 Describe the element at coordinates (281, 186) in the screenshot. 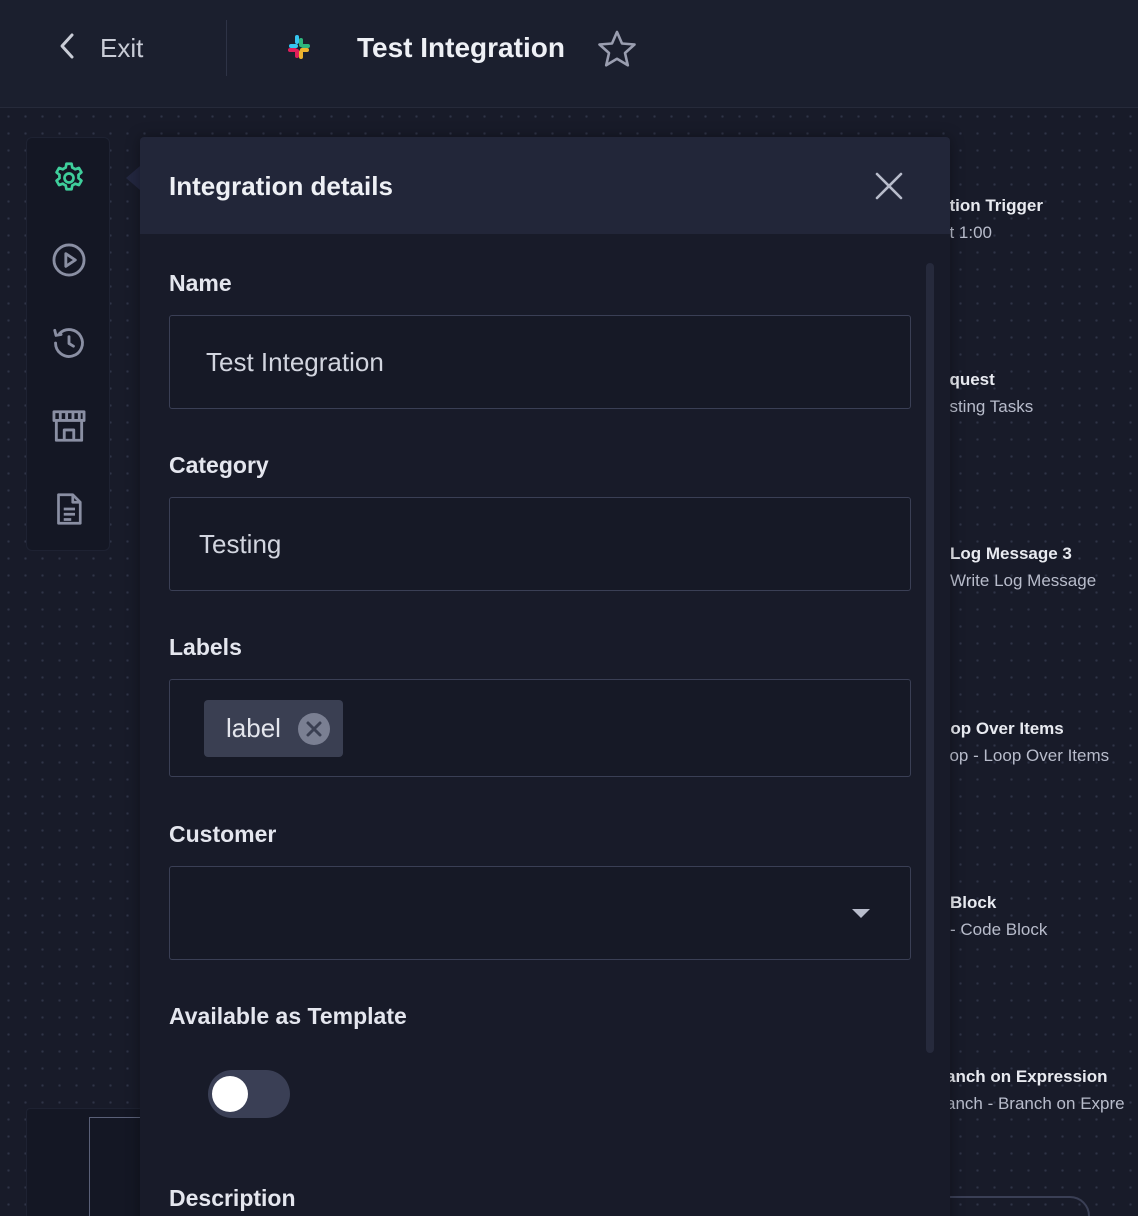

I see `panel-title: Integration details` at that location.